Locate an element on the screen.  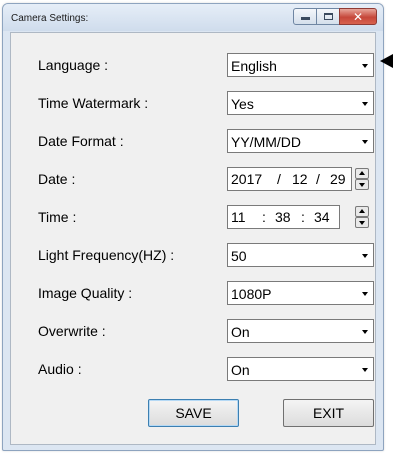
date-format-label: Date Format : is located at coordinates (81, 141).